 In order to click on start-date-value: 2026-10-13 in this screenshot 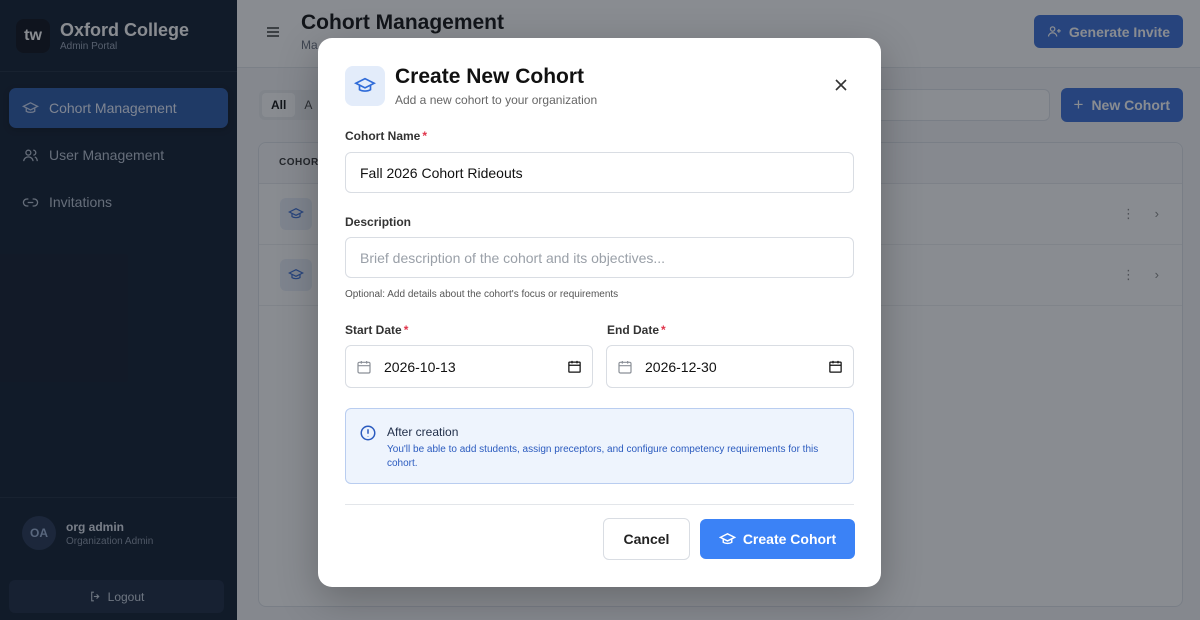, I will do `click(420, 366)`.